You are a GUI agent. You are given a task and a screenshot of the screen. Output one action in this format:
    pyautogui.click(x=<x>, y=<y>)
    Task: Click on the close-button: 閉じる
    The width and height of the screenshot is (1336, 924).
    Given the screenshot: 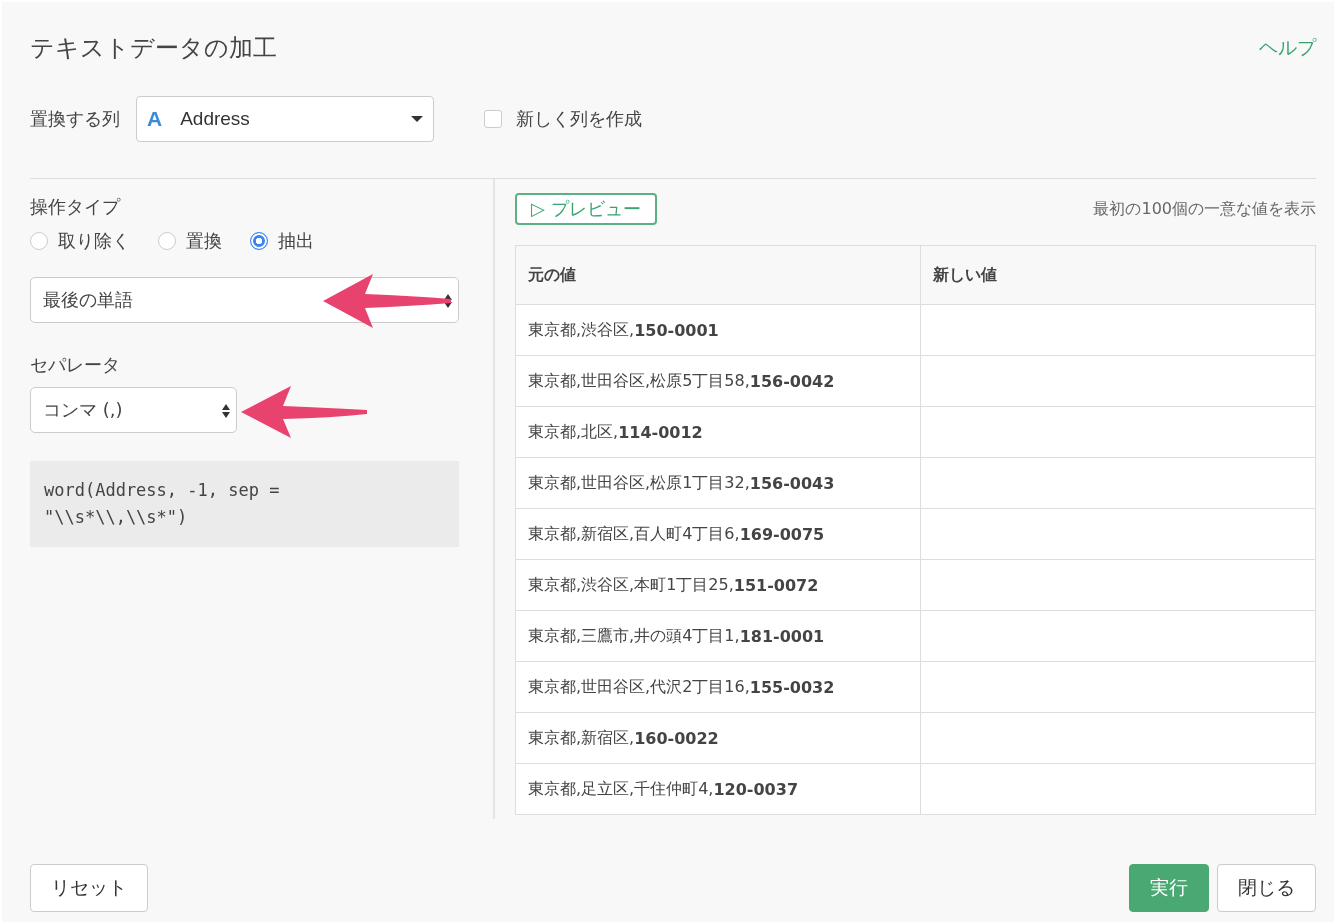 What is the action you would take?
    pyautogui.click(x=1266, y=888)
    